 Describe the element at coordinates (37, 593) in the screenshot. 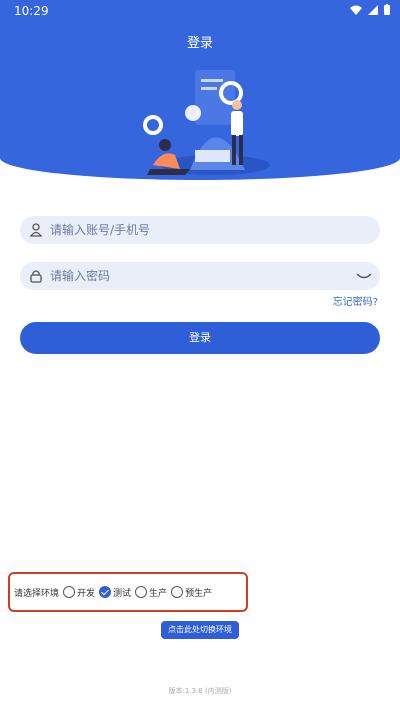

I see `environment-label: 请选择环境` at that location.